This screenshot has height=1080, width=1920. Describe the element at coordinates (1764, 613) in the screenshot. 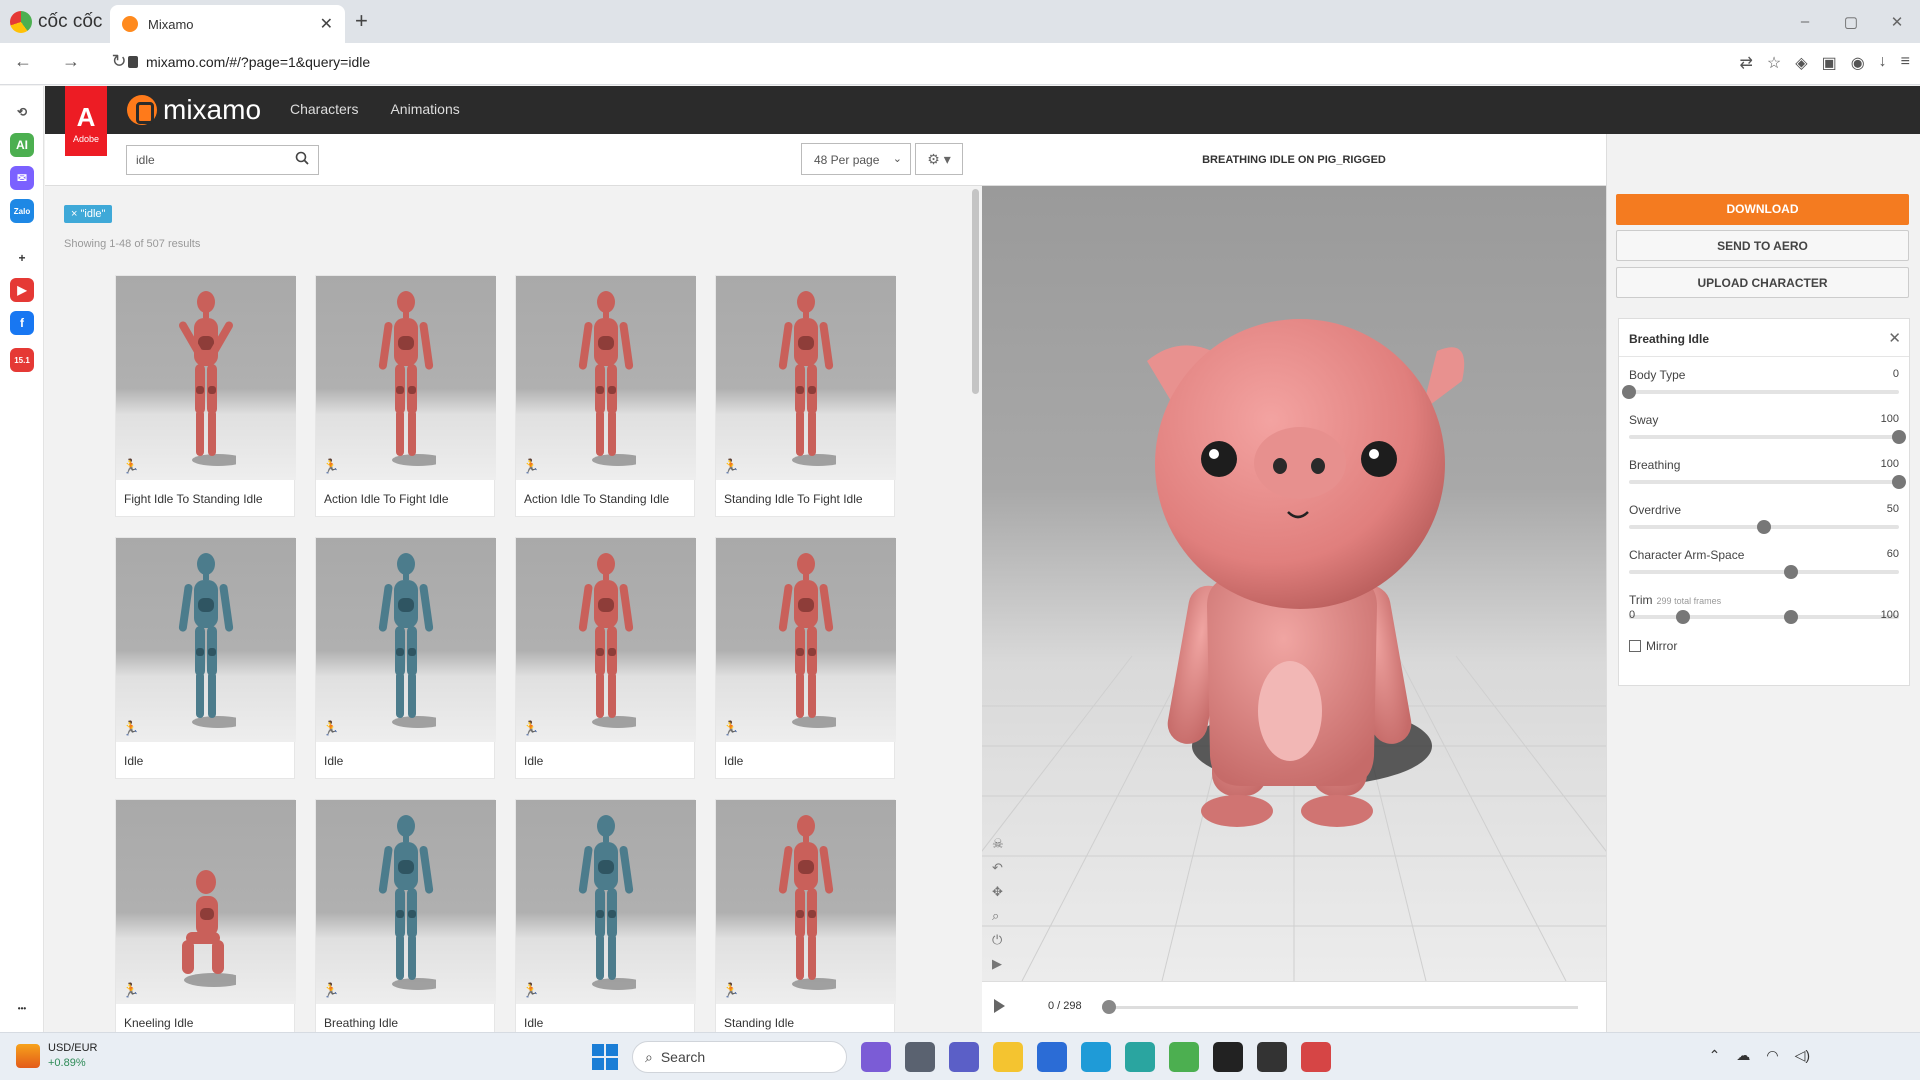

I see `trim-slider: Trim 299 total frames` at that location.